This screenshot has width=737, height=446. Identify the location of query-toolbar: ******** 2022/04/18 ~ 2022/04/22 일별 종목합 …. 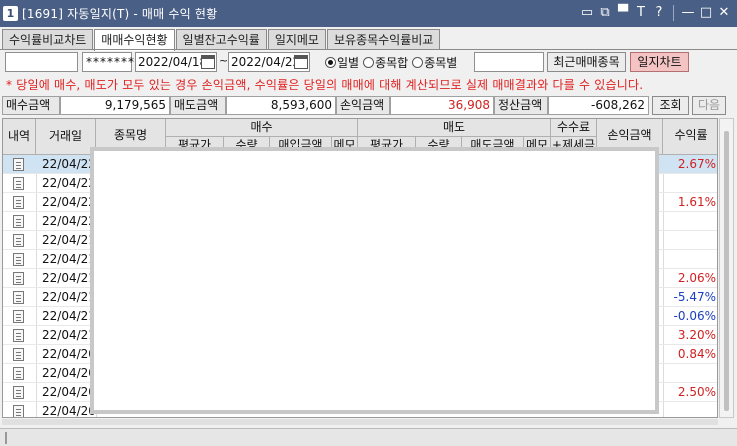
(368, 63).